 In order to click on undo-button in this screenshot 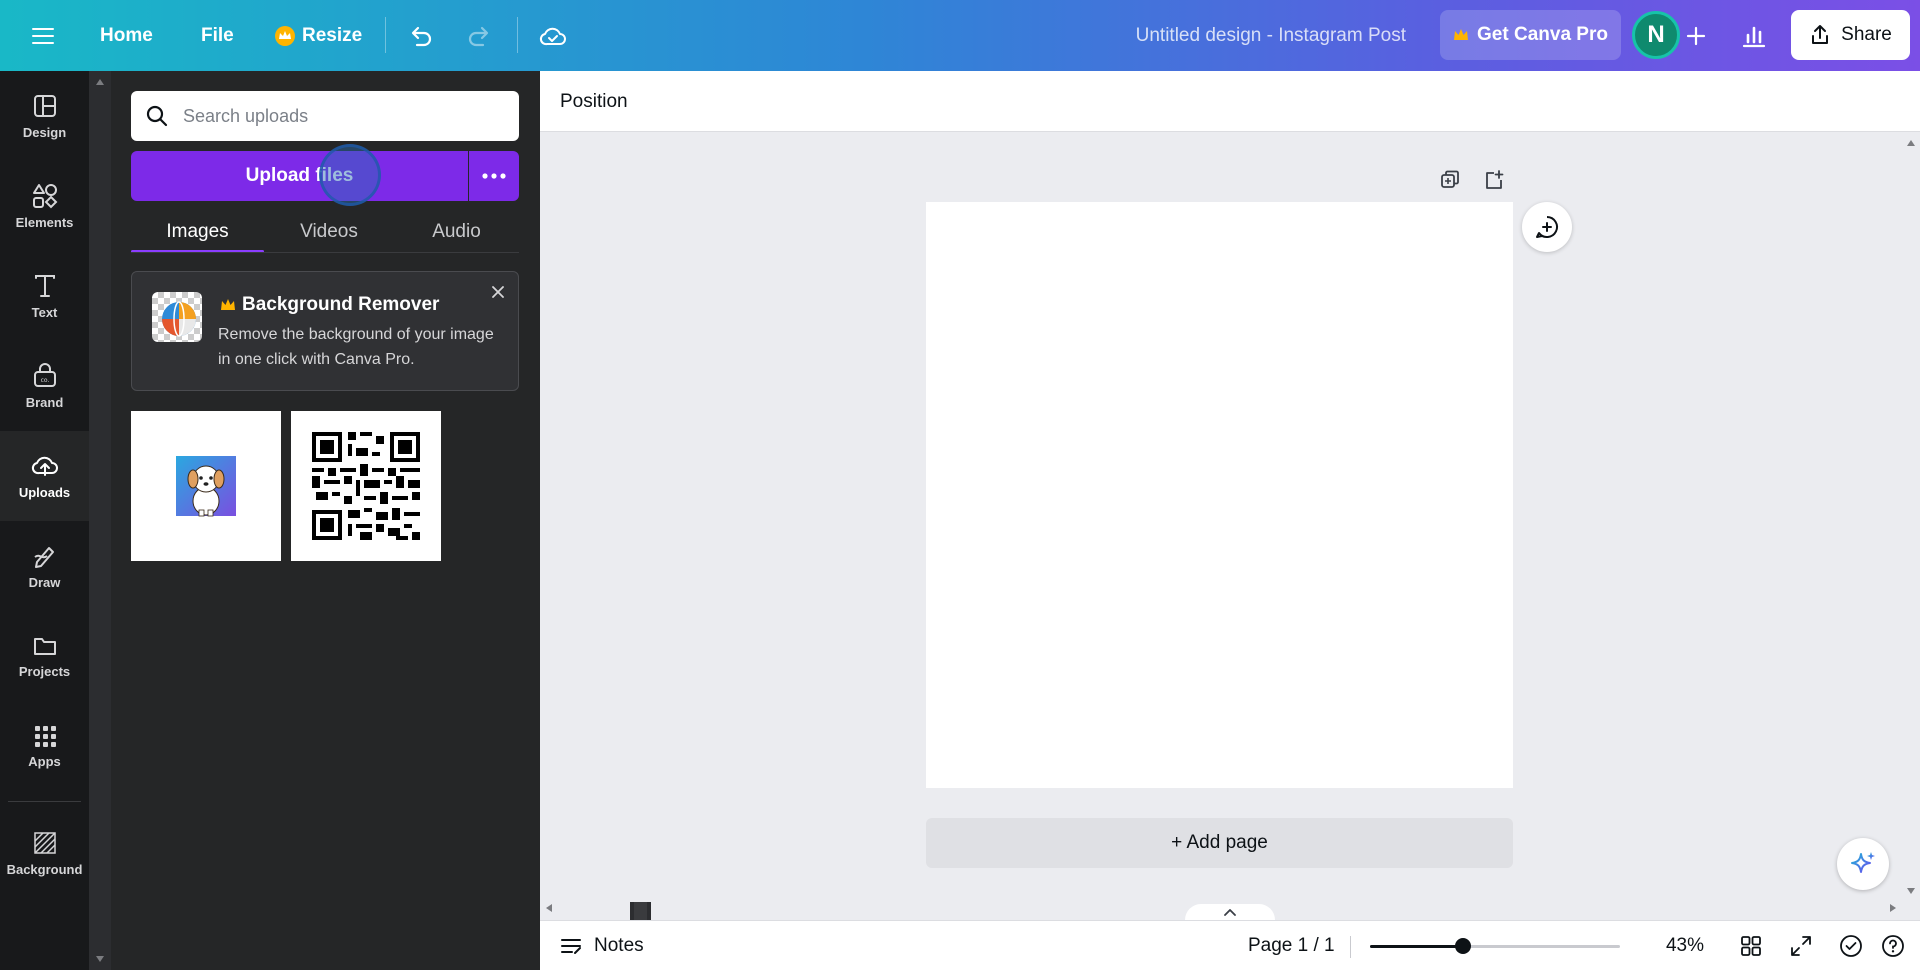, I will do `click(421, 35)`.